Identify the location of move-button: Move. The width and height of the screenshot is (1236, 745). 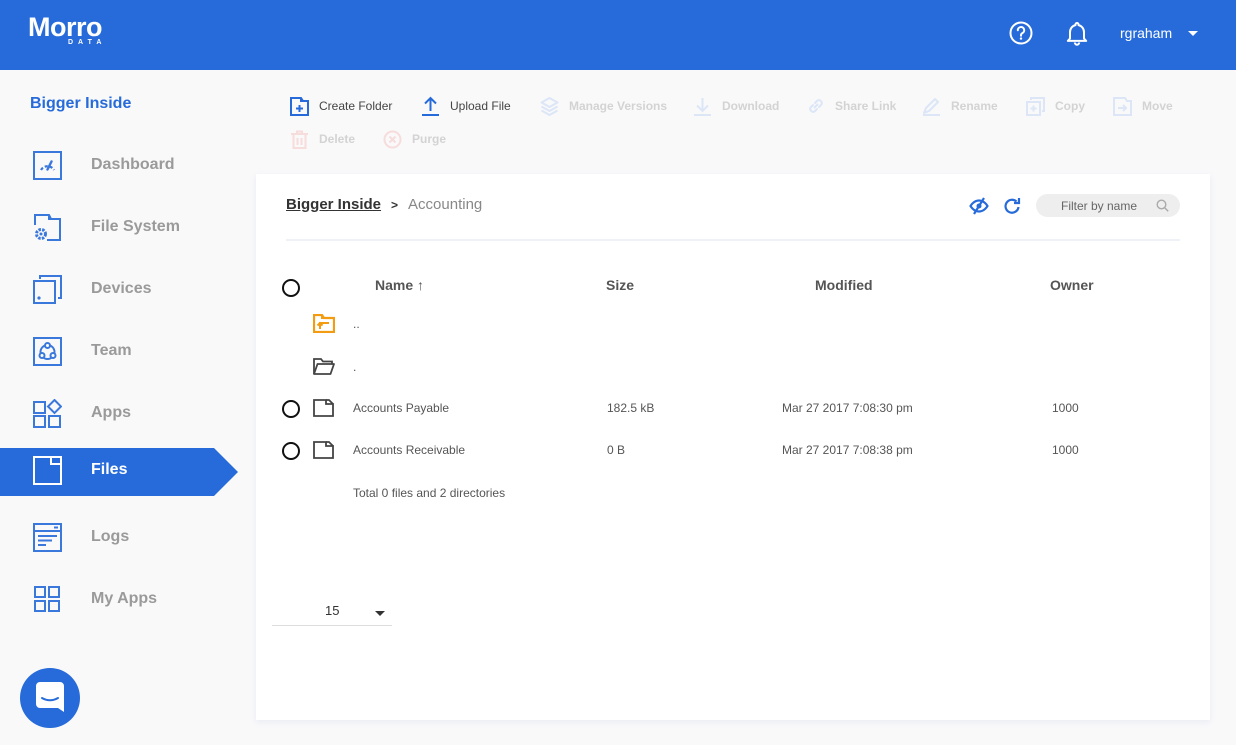
(1143, 106).